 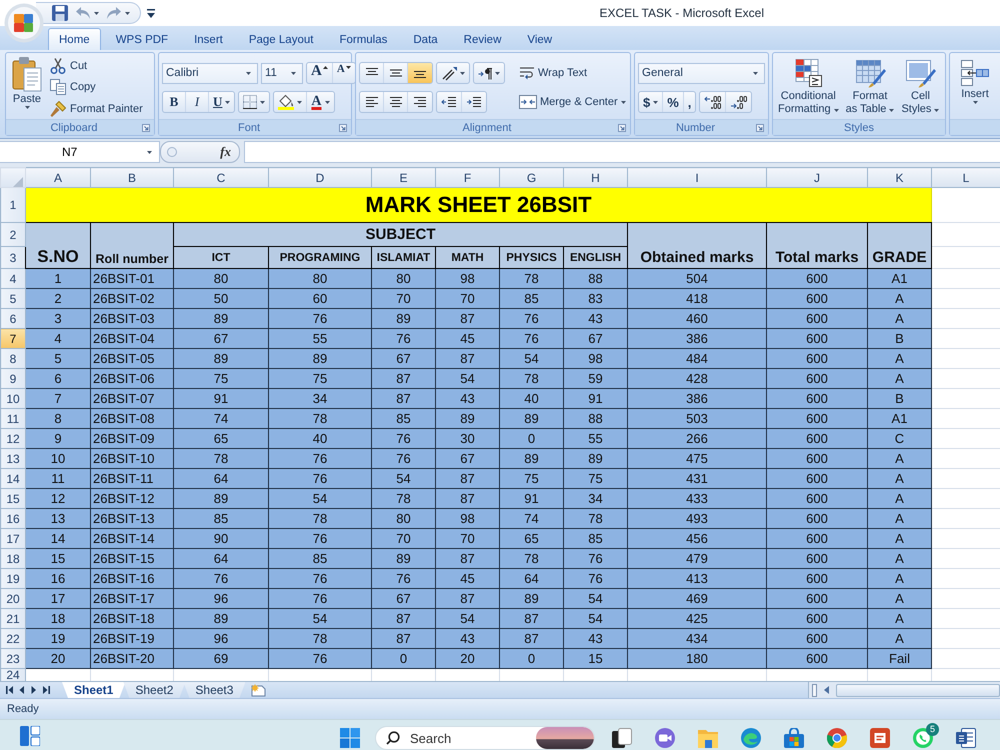 What do you see at coordinates (34, 690) in the screenshot?
I see `triangle-right-icon` at bounding box center [34, 690].